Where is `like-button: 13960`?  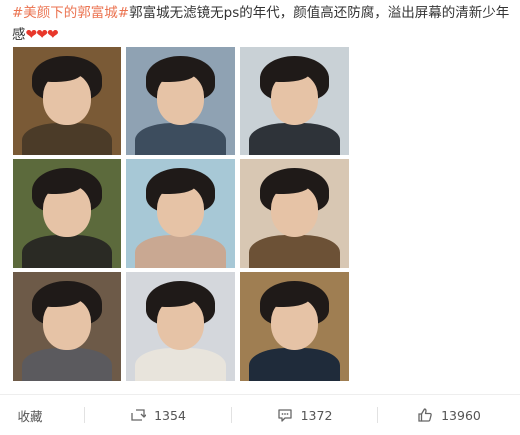
like-button: 13960 is located at coordinates (449, 415).